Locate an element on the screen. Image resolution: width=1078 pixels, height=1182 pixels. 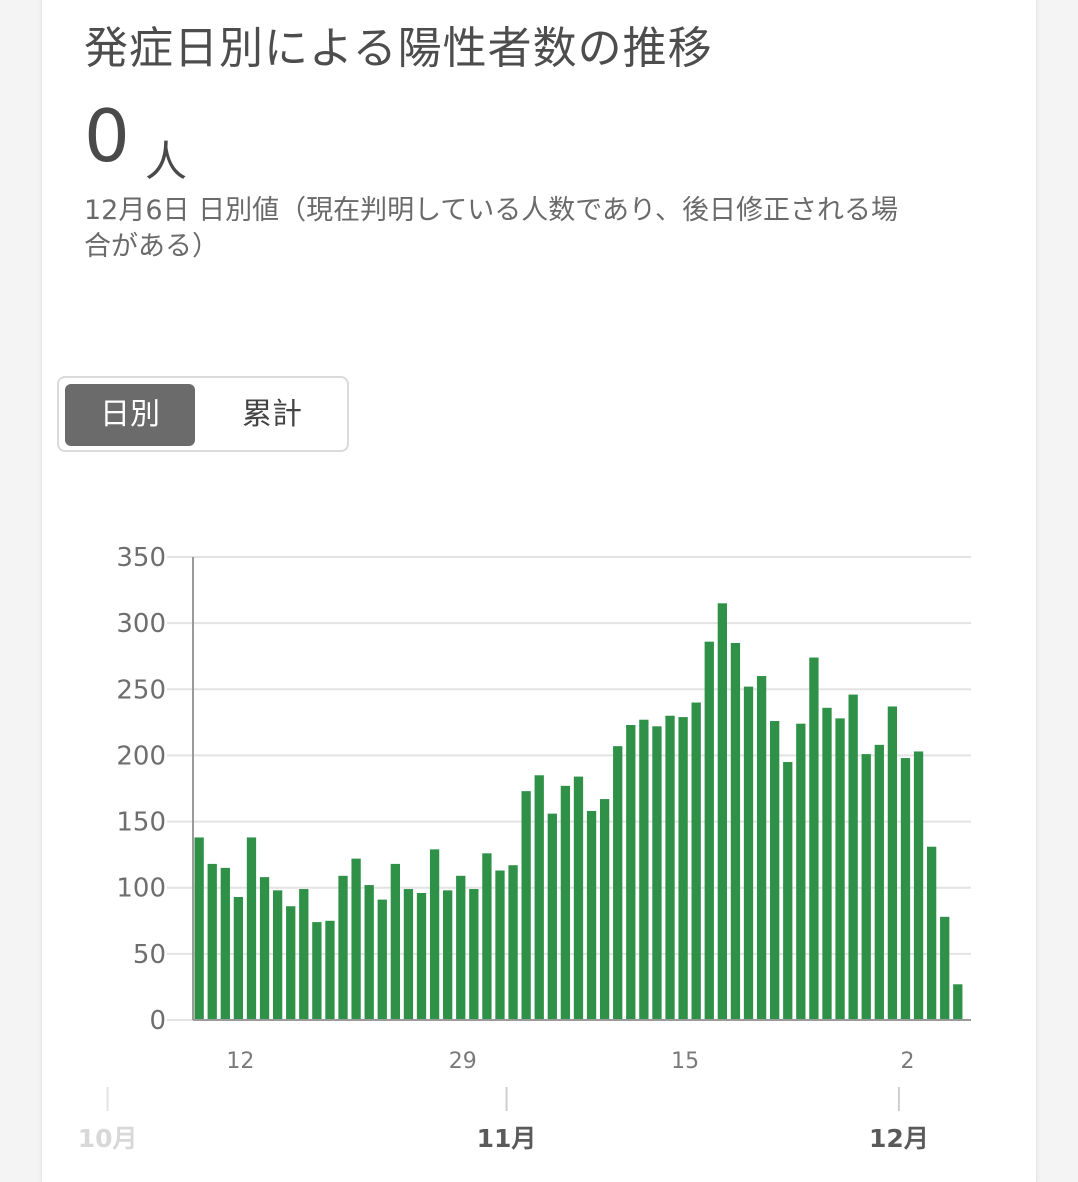
y-tick-label: 100 is located at coordinates (141, 889).